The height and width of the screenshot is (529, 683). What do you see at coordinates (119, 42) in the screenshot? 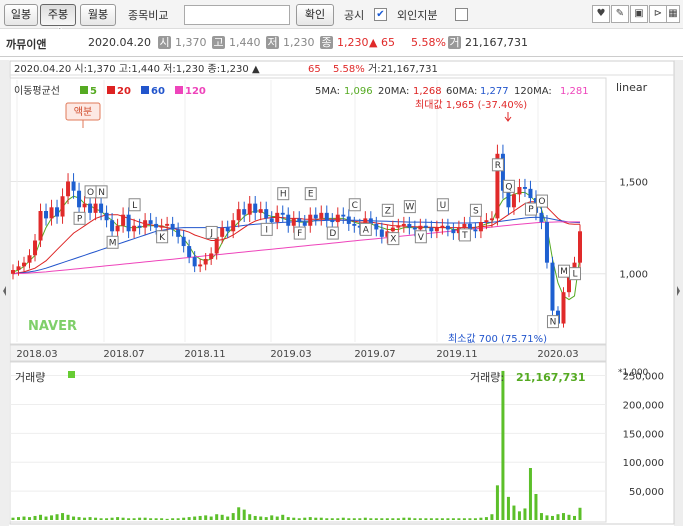
I see `quote-date: 2020.04.20` at bounding box center [119, 42].